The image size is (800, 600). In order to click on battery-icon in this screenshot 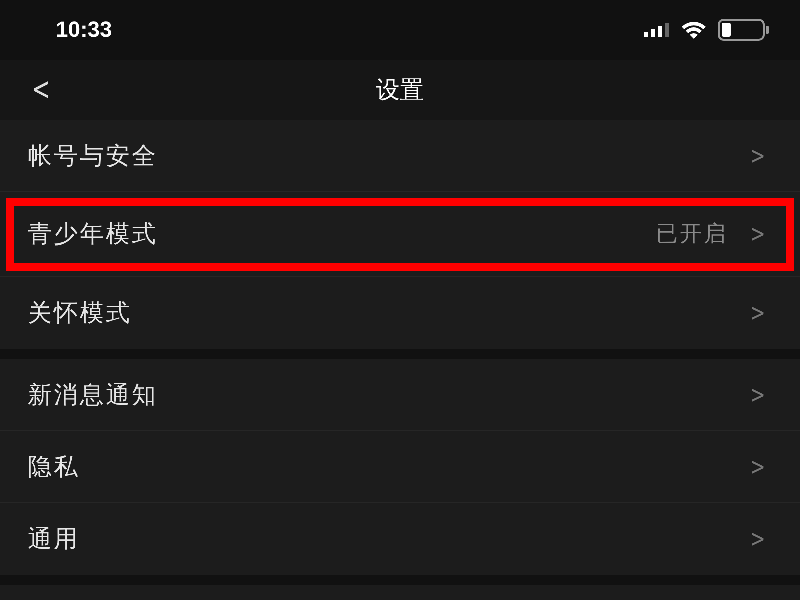, I will do `click(744, 30)`.